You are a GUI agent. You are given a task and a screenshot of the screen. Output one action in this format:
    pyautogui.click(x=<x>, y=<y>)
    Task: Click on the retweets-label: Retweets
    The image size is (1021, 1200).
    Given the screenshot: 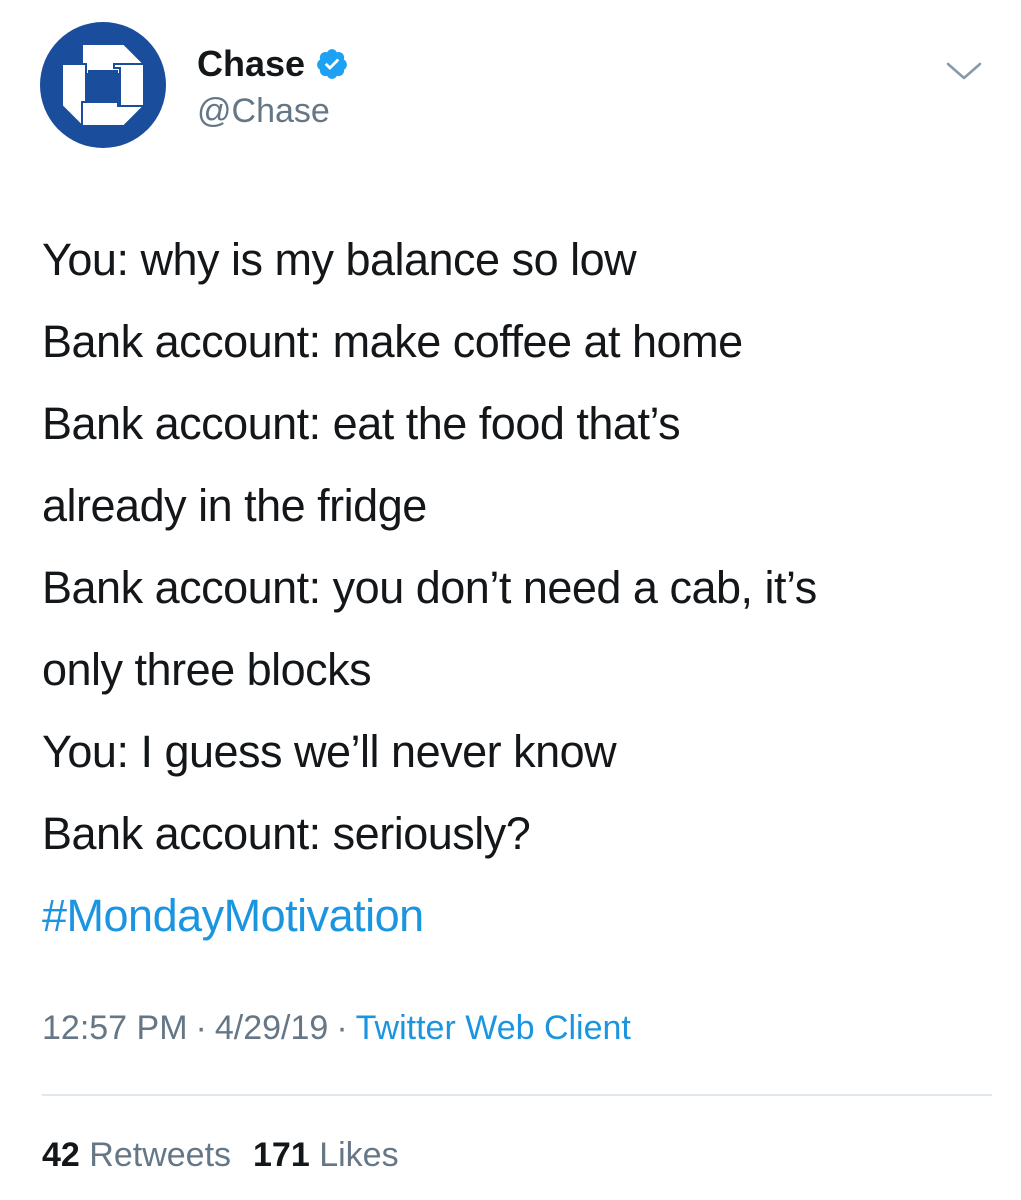 What is the action you would take?
    pyautogui.click(x=160, y=1155)
    